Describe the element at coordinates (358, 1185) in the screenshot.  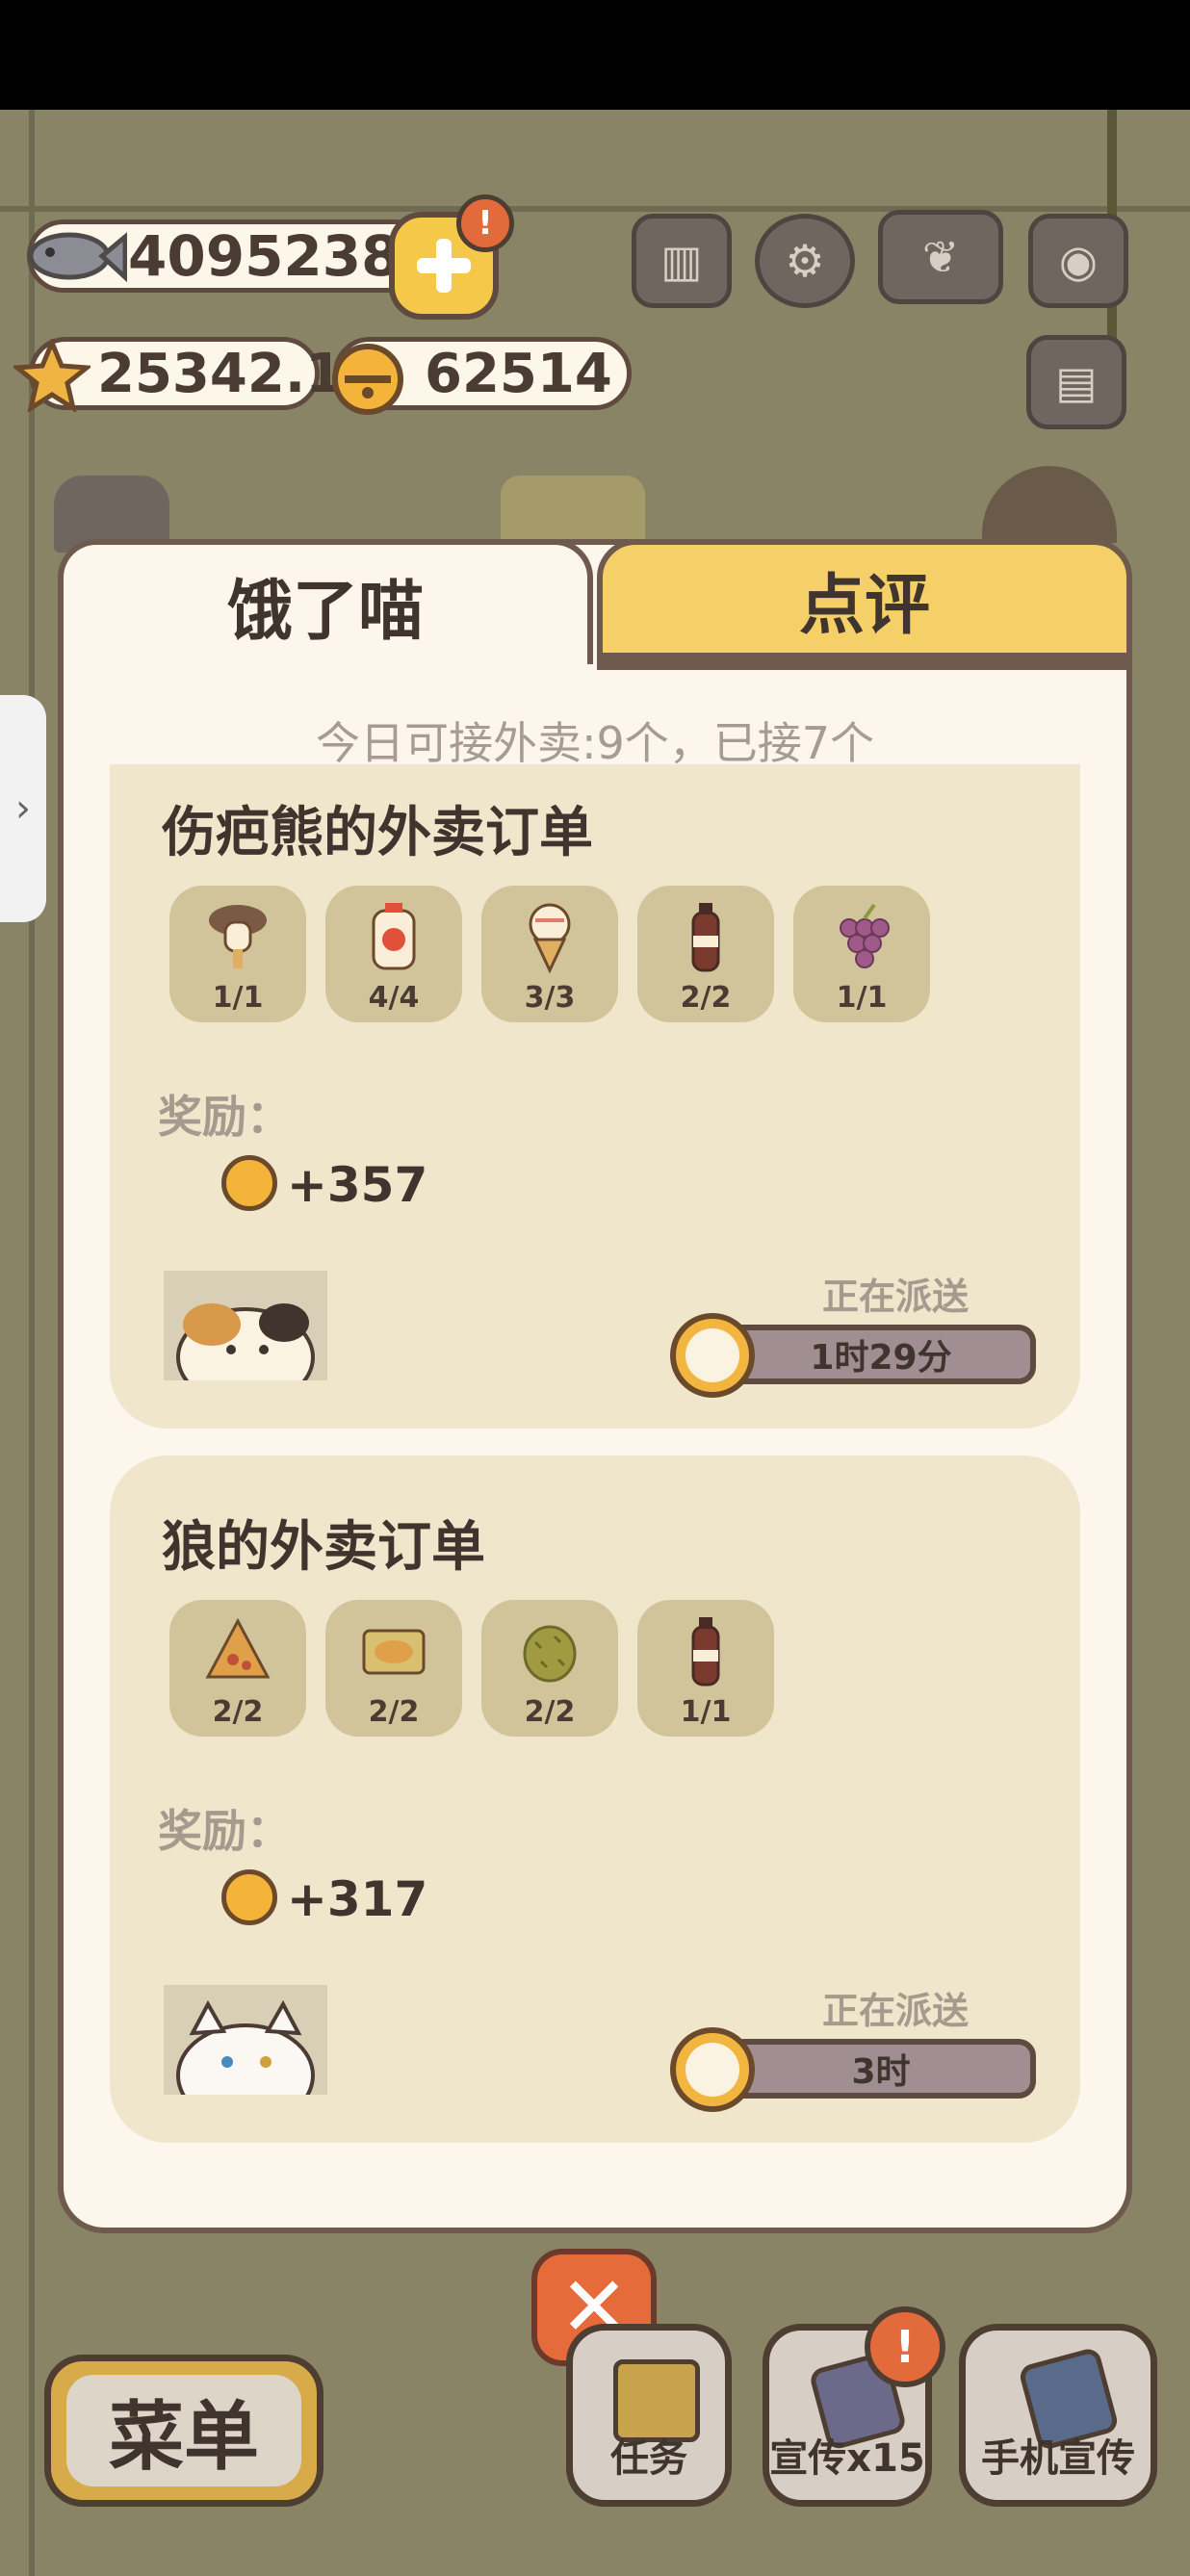
I see `reward-value: +357` at that location.